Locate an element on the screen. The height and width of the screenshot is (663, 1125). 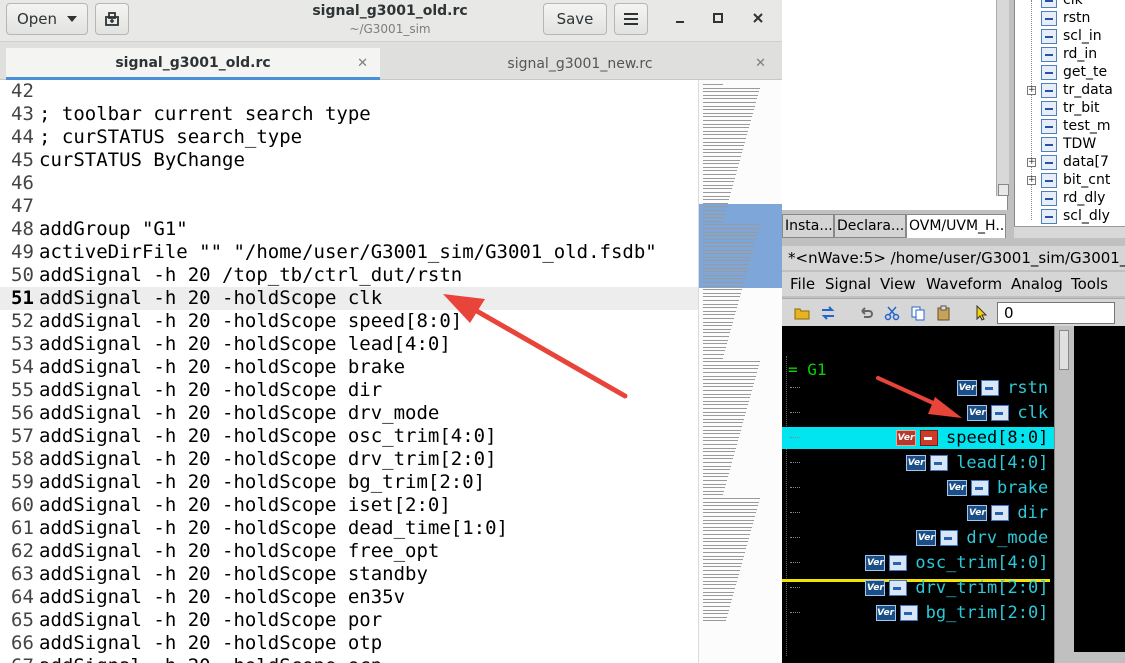
code-line: 53 addSignal -h 20 -holdScope lead[4:0] is located at coordinates (349, 344).